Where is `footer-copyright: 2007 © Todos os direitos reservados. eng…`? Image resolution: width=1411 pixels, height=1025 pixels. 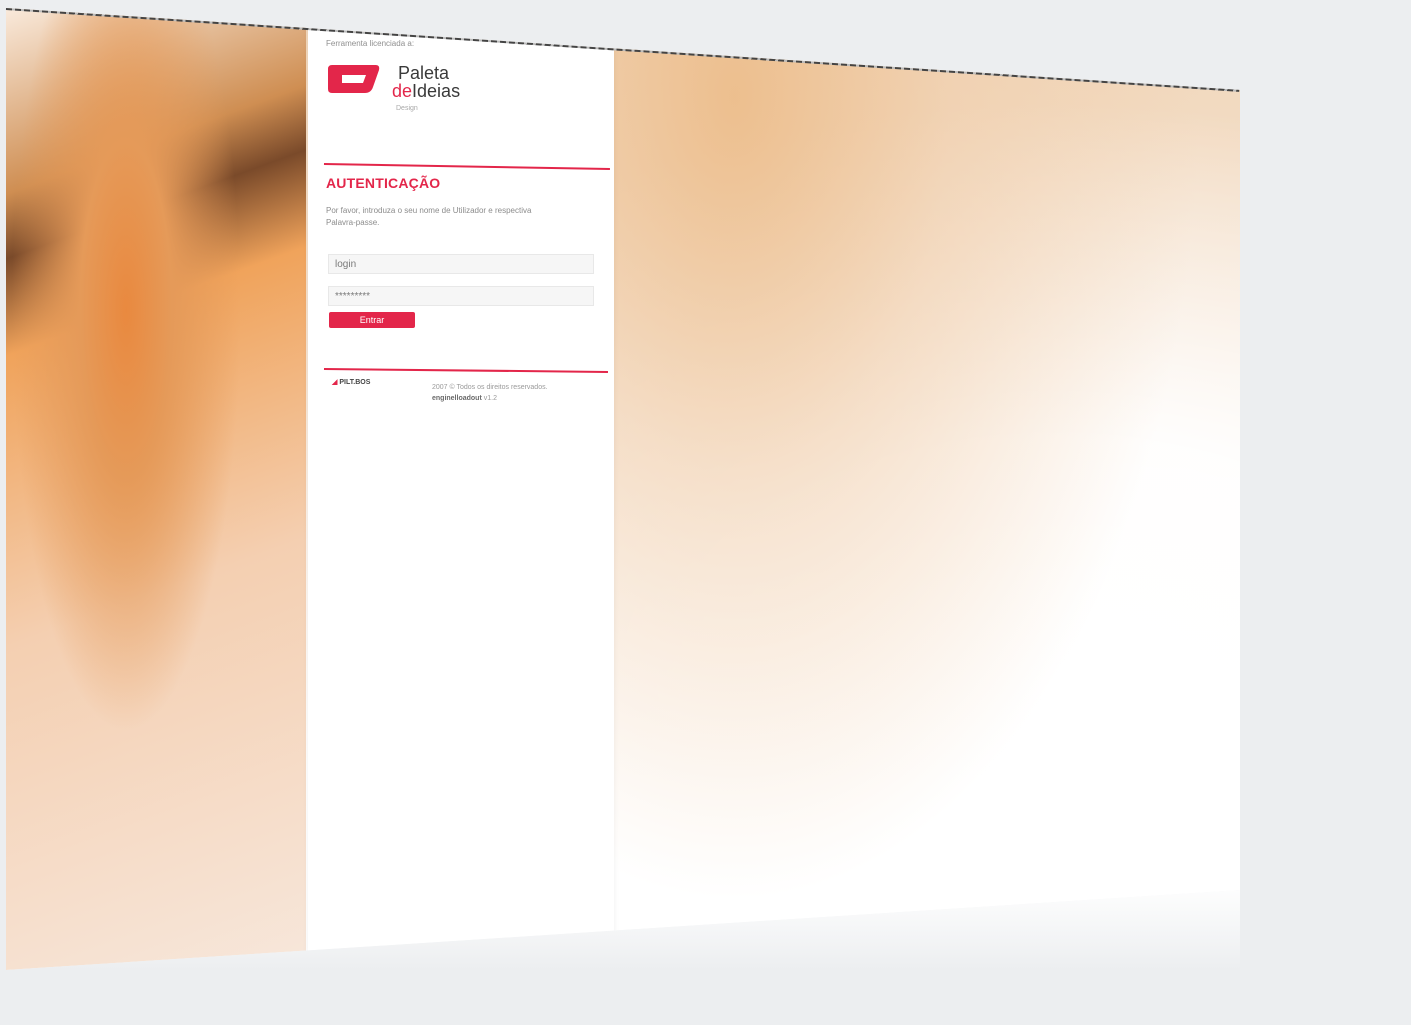 footer-copyright: 2007 © Todos os direitos reservados. eng… is located at coordinates (520, 393).